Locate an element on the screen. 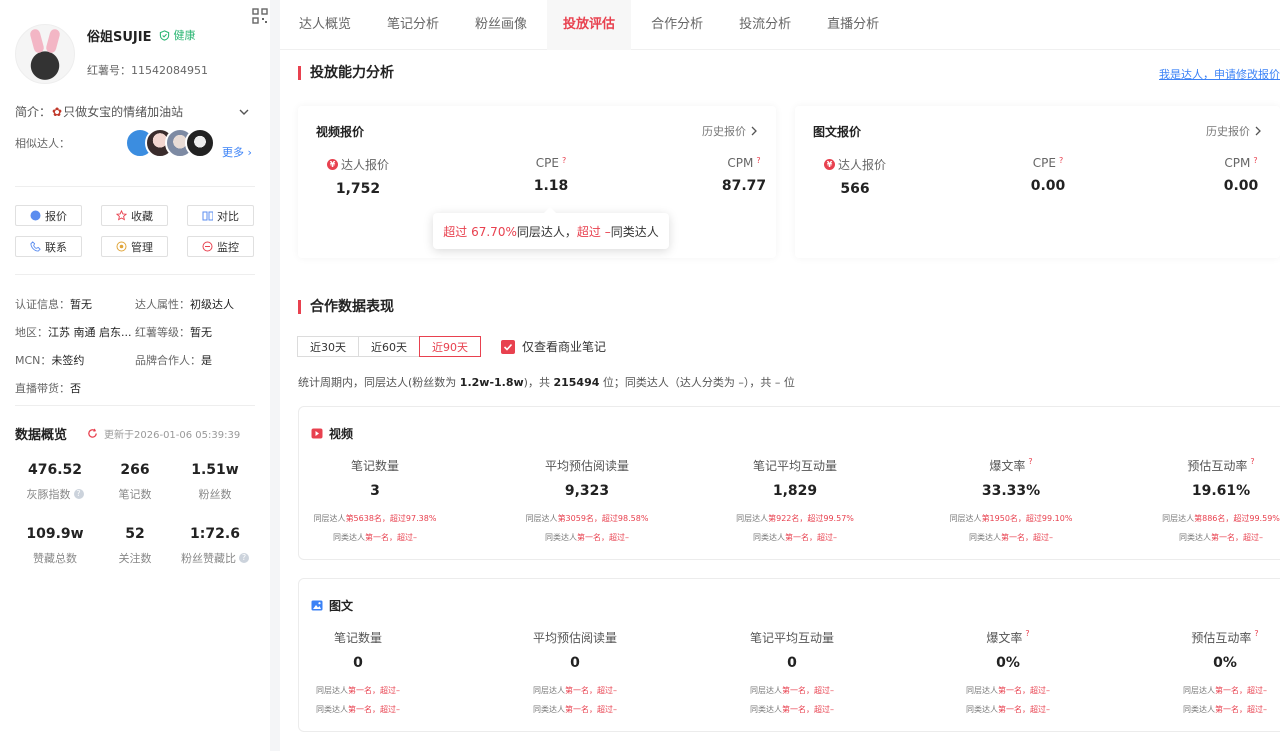 Image resolution: width=1280 pixels, height=751 pixels. health-text: 健康 is located at coordinates (184, 35).